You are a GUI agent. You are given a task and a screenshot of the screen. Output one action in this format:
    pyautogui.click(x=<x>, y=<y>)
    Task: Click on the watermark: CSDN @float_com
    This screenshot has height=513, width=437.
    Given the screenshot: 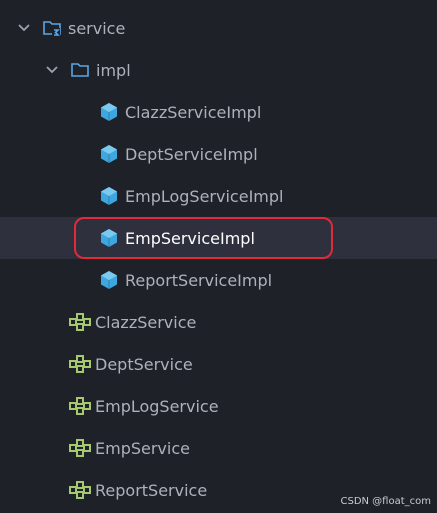 What is the action you would take?
    pyautogui.click(x=385, y=501)
    